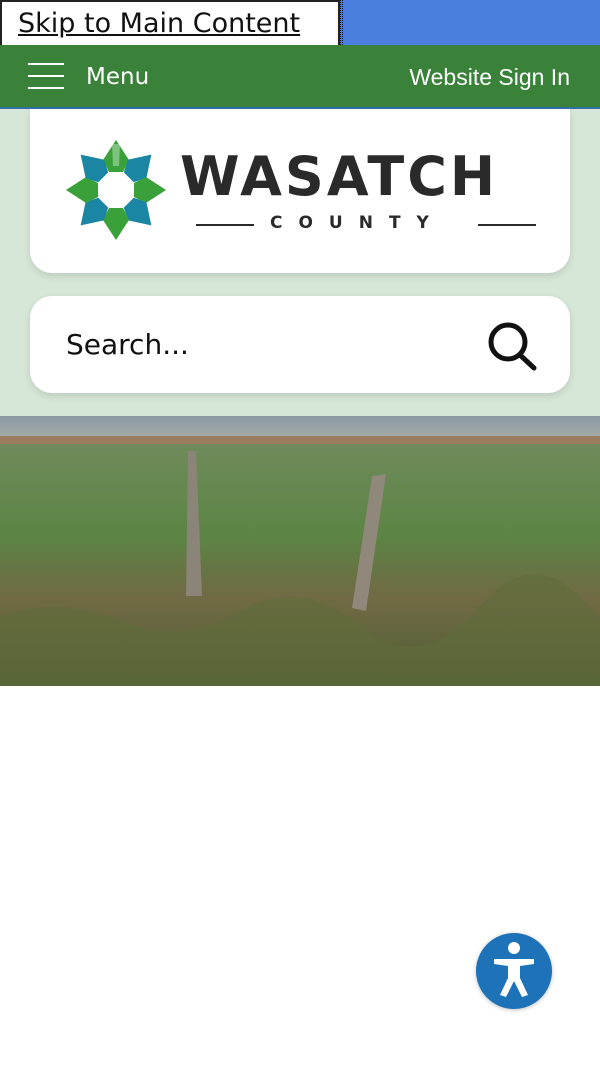 The width and height of the screenshot is (600, 1065). What do you see at coordinates (266, 344) in the screenshot?
I see `search-input` at bounding box center [266, 344].